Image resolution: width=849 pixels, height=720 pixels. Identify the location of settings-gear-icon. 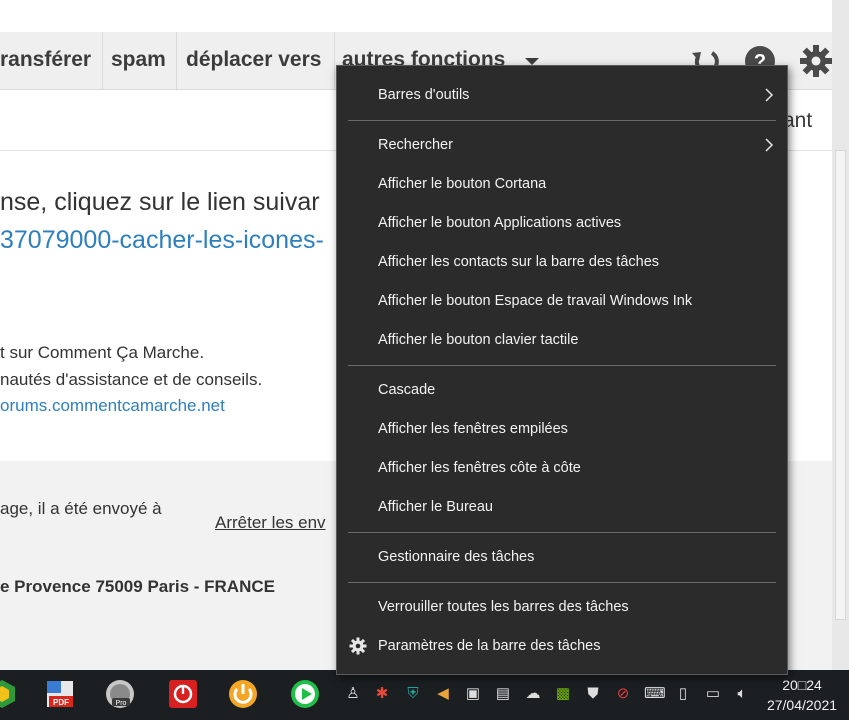
(816, 61).